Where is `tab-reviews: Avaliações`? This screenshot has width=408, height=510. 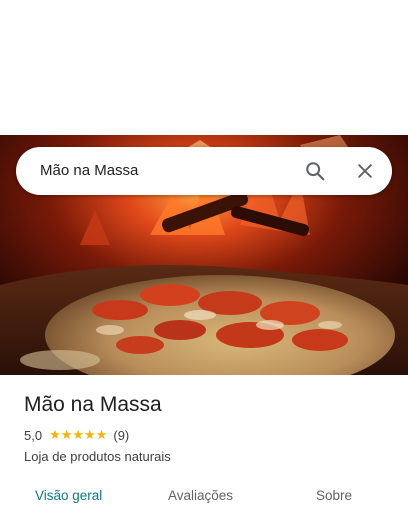
tab-reviews: Avaliações is located at coordinates (200, 495).